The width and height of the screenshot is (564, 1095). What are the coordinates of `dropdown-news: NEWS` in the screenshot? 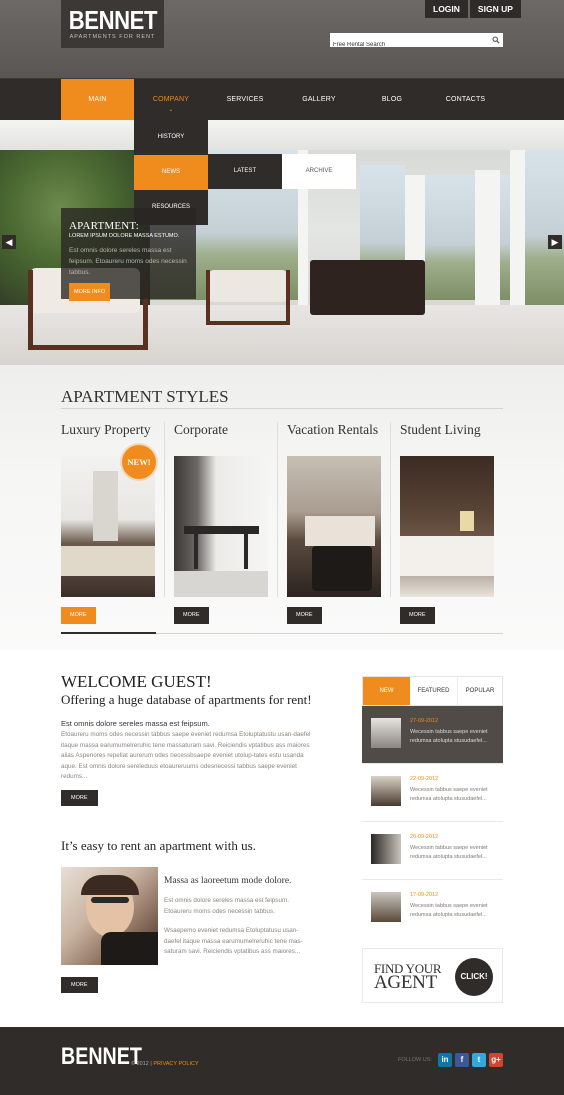 It's located at (171, 172).